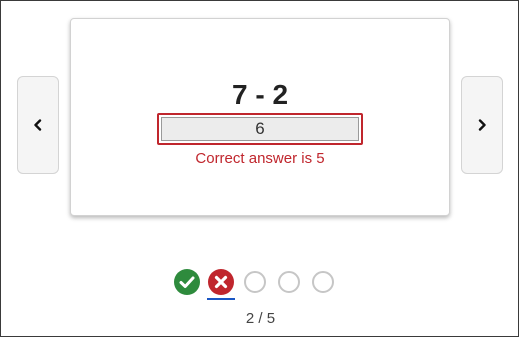 The width and height of the screenshot is (519, 337). I want to click on progress-item-incorrect, so click(221, 284).